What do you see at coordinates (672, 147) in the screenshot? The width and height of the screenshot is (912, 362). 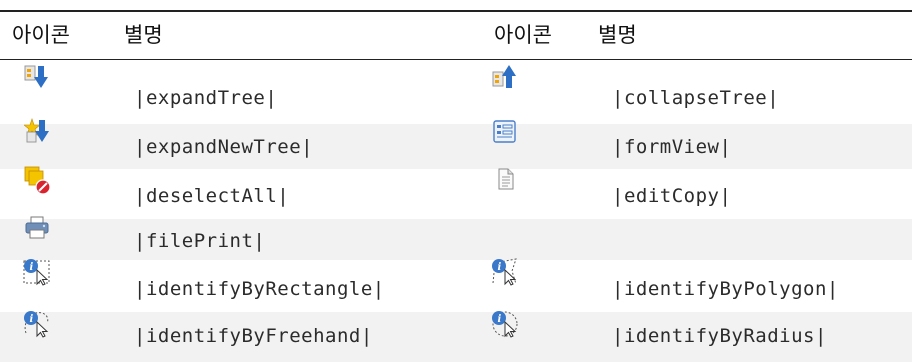 I see `alias-form-view: |formView|` at bounding box center [672, 147].